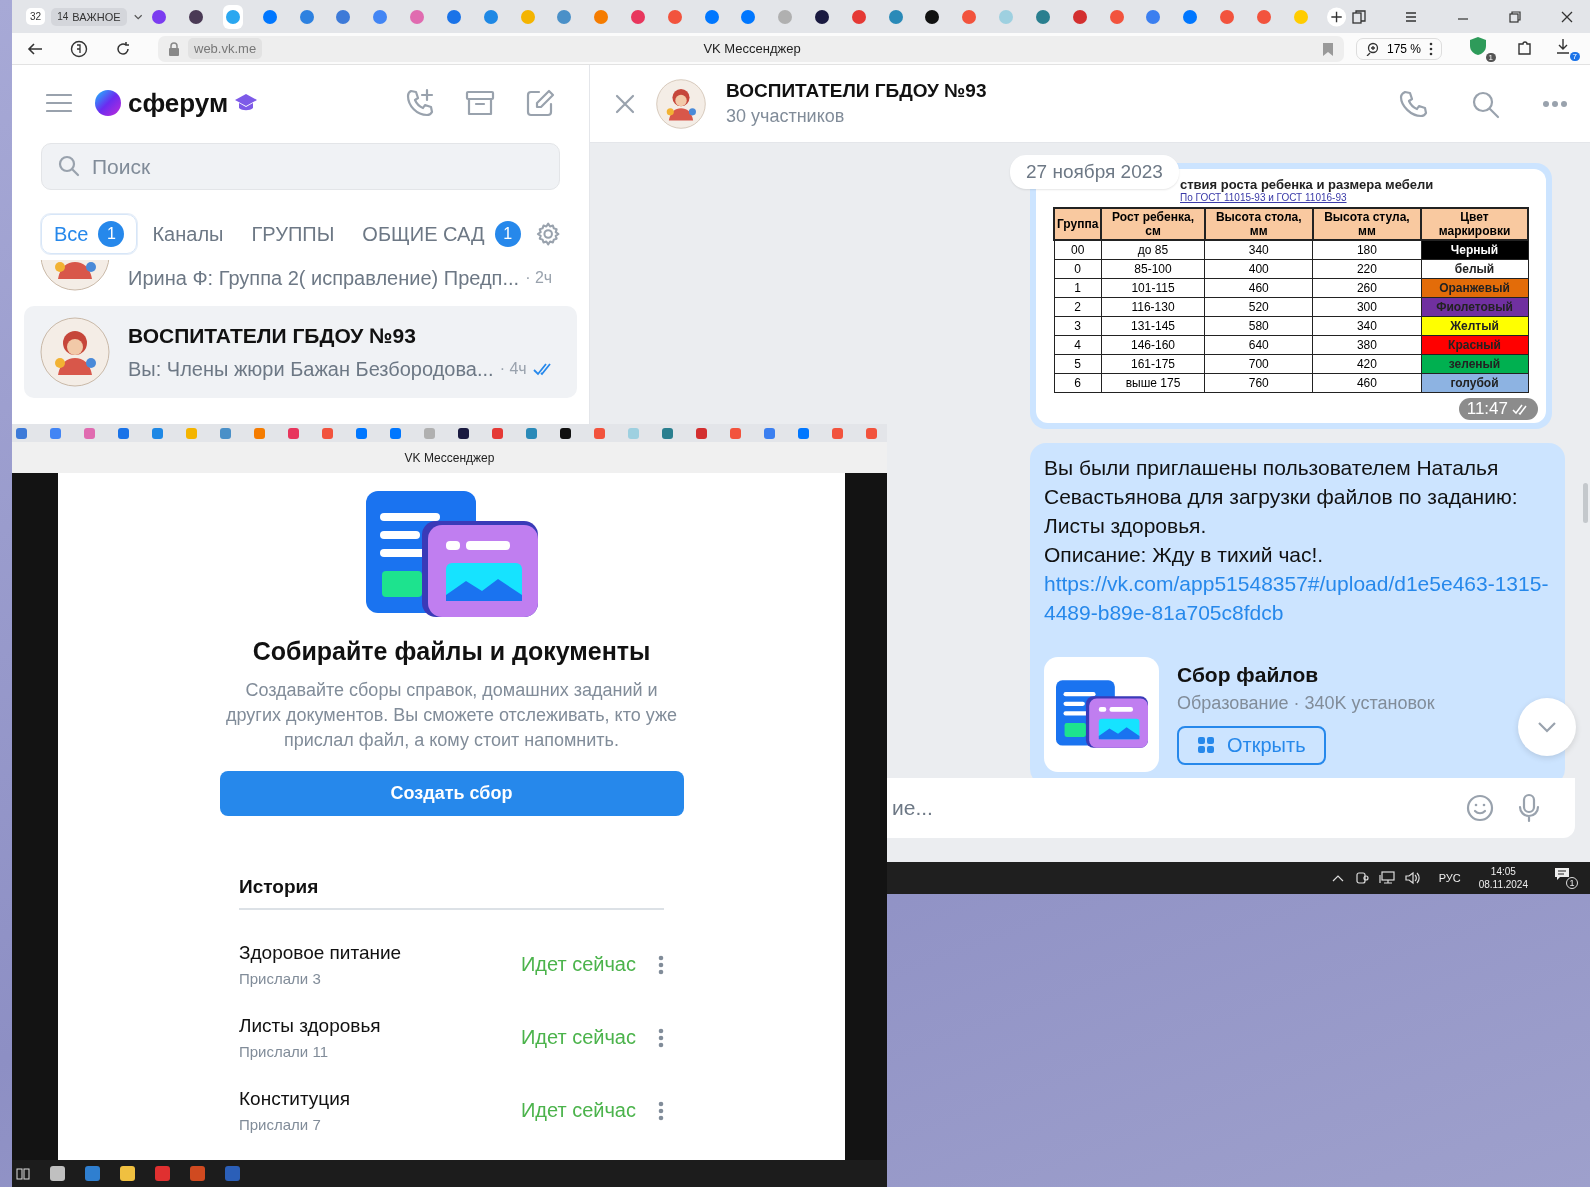  What do you see at coordinates (1327, 48) in the screenshot?
I see `bookmark-icon` at bounding box center [1327, 48].